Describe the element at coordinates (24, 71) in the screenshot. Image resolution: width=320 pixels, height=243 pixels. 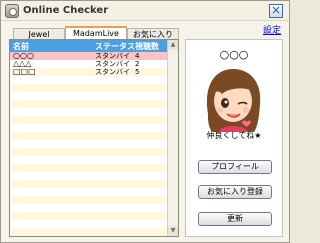
I see `row-name: □□□` at that location.